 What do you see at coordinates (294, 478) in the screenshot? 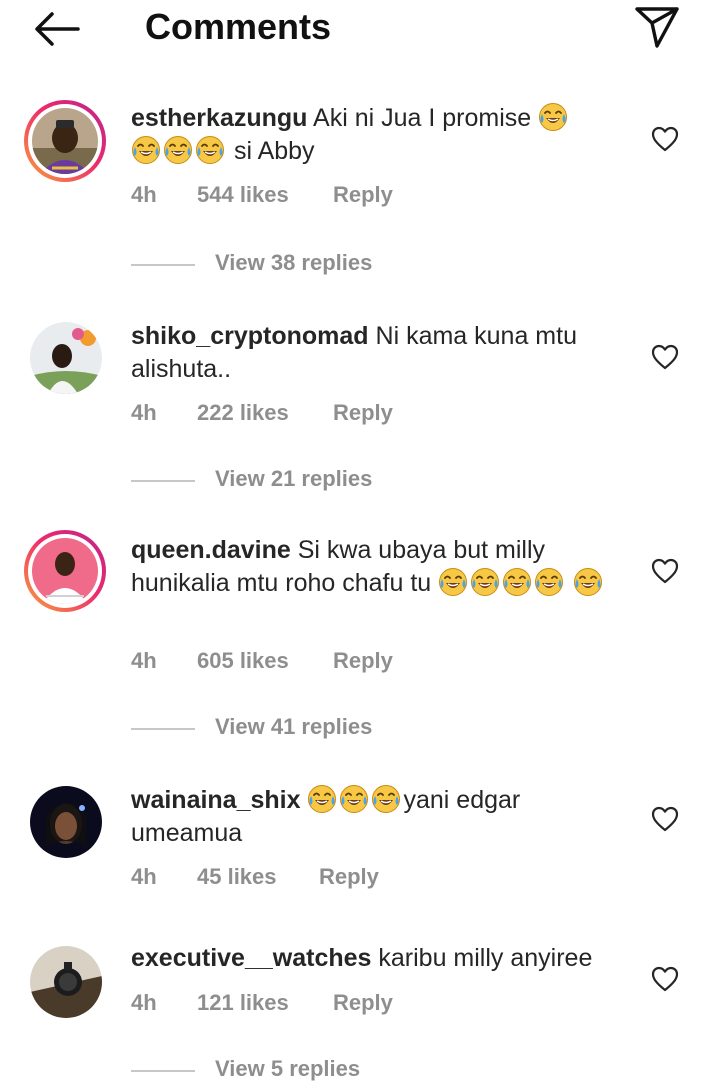
I see `view-replies-label: View 21 replies` at bounding box center [294, 478].